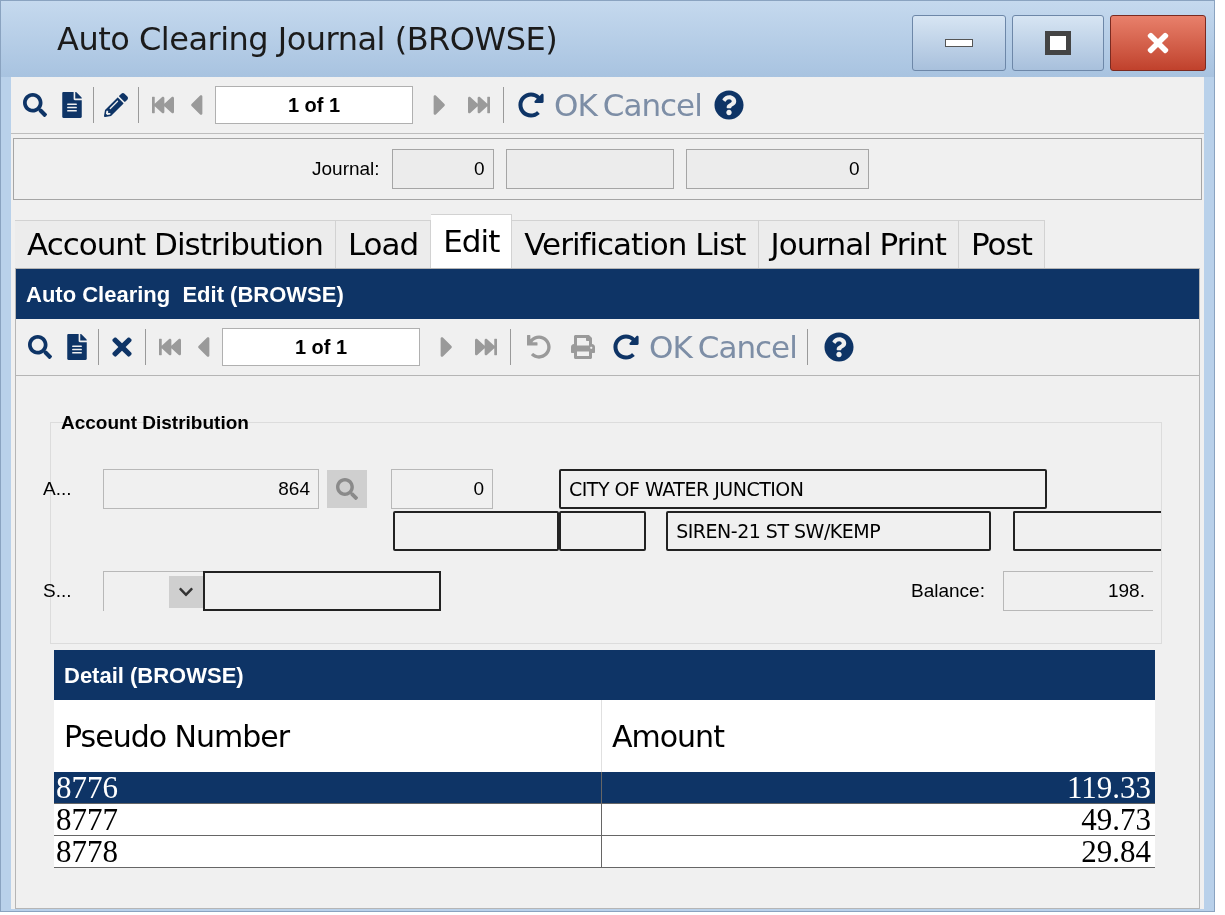 The height and width of the screenshot is (915, 1225). Describe the element at coordinates (878, 736) in the screenshot. I see `column-header: Amount` at that location.